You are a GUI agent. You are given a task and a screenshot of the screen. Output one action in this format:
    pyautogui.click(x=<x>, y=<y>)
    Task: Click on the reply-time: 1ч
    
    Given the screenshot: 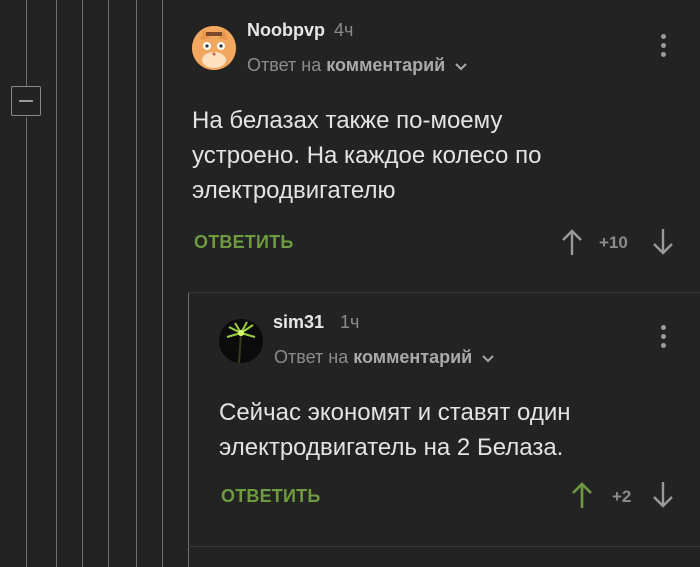 What is the action you would take?
    pyautogui.click(x=350, y=322)
    